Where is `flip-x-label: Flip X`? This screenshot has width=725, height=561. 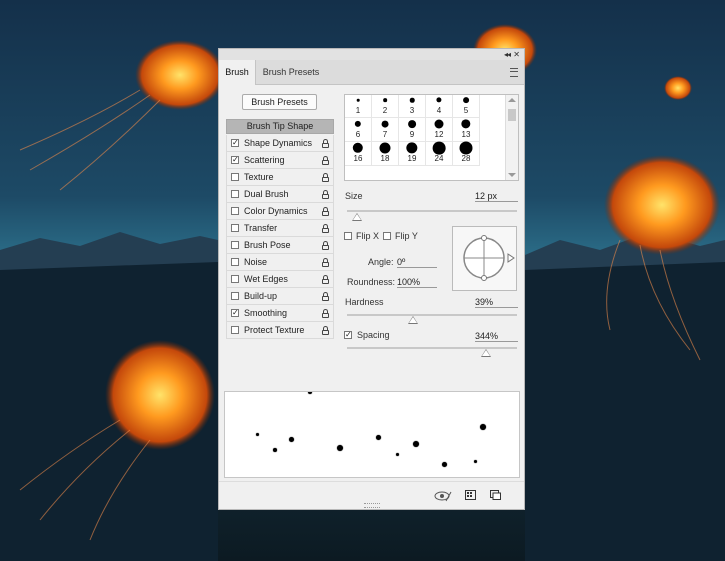 flip-x-label: Flip X is located at coordinates (368, 236).